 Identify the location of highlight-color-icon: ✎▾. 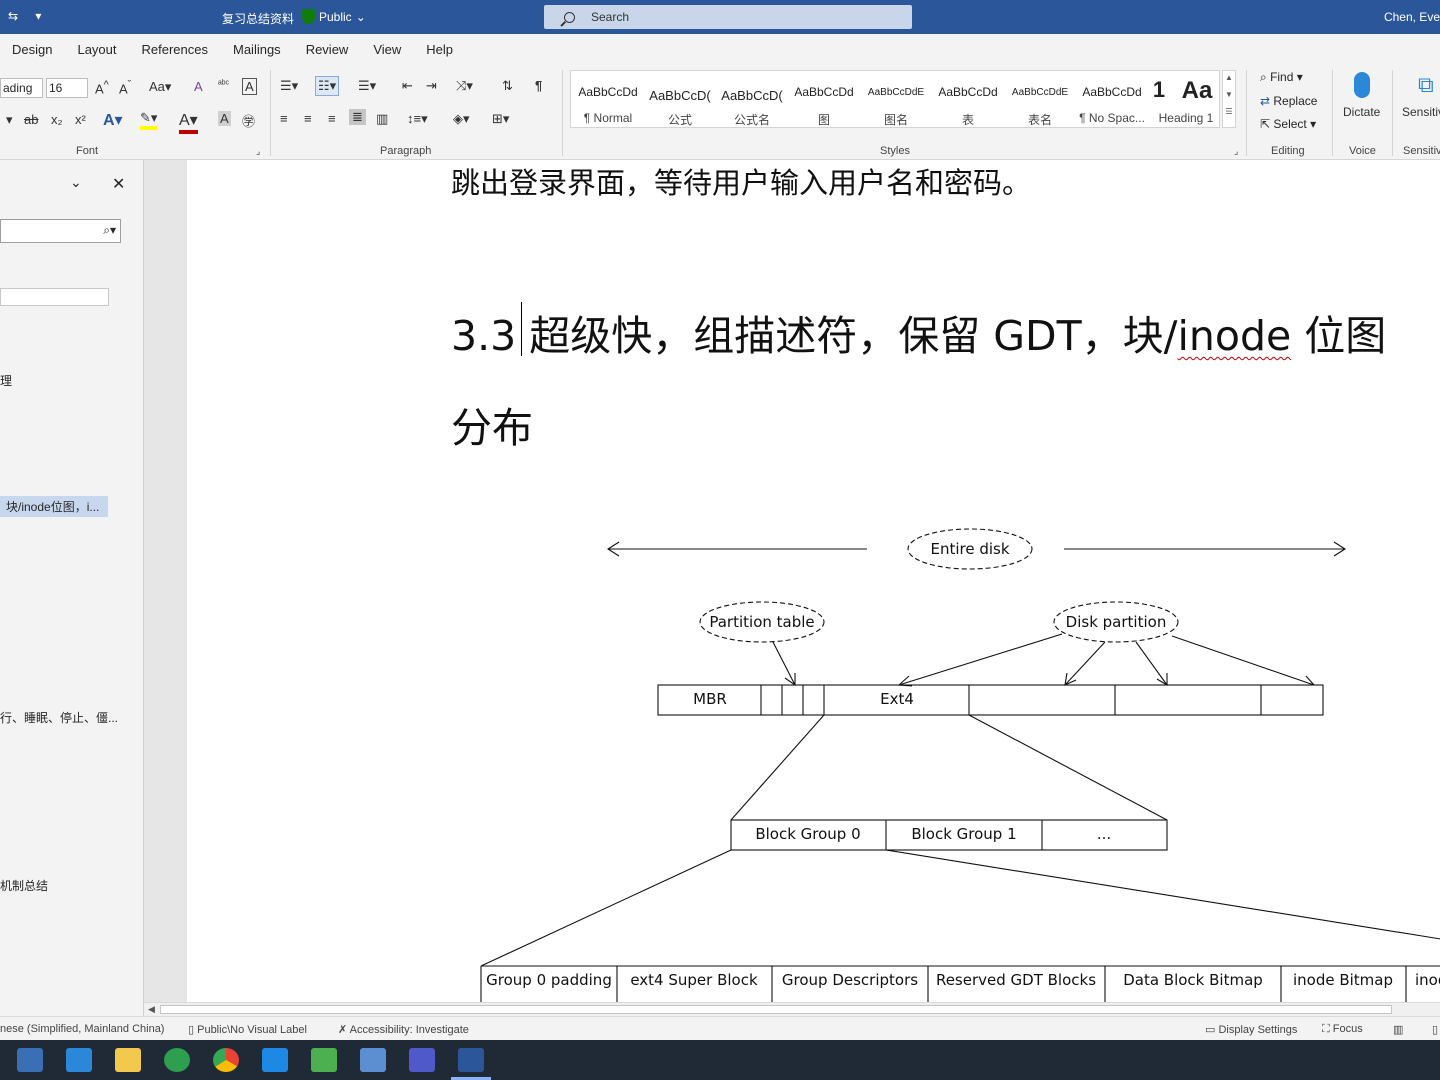
(149, 120).